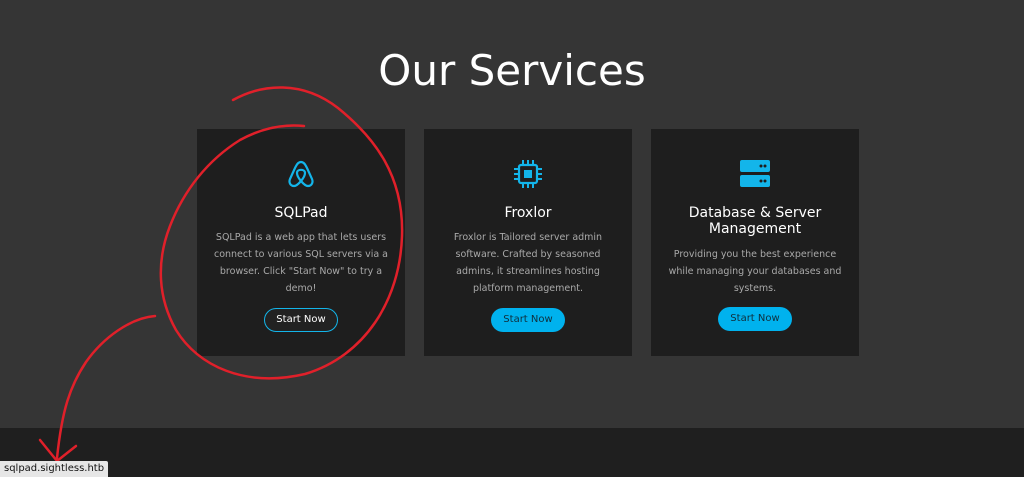 The image size is (1024, 477). What do you see at coordinates (755, 174) in the screenshot?
I see `server-icon` at bounding box center [755, 174].